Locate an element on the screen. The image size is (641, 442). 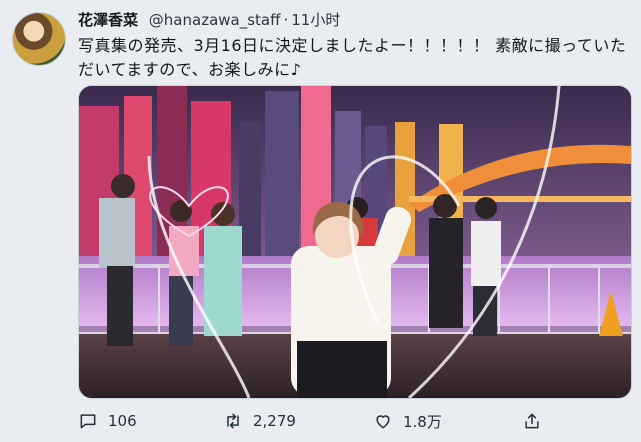
timestamp: 11小时 is located at coordinates (315, 20).